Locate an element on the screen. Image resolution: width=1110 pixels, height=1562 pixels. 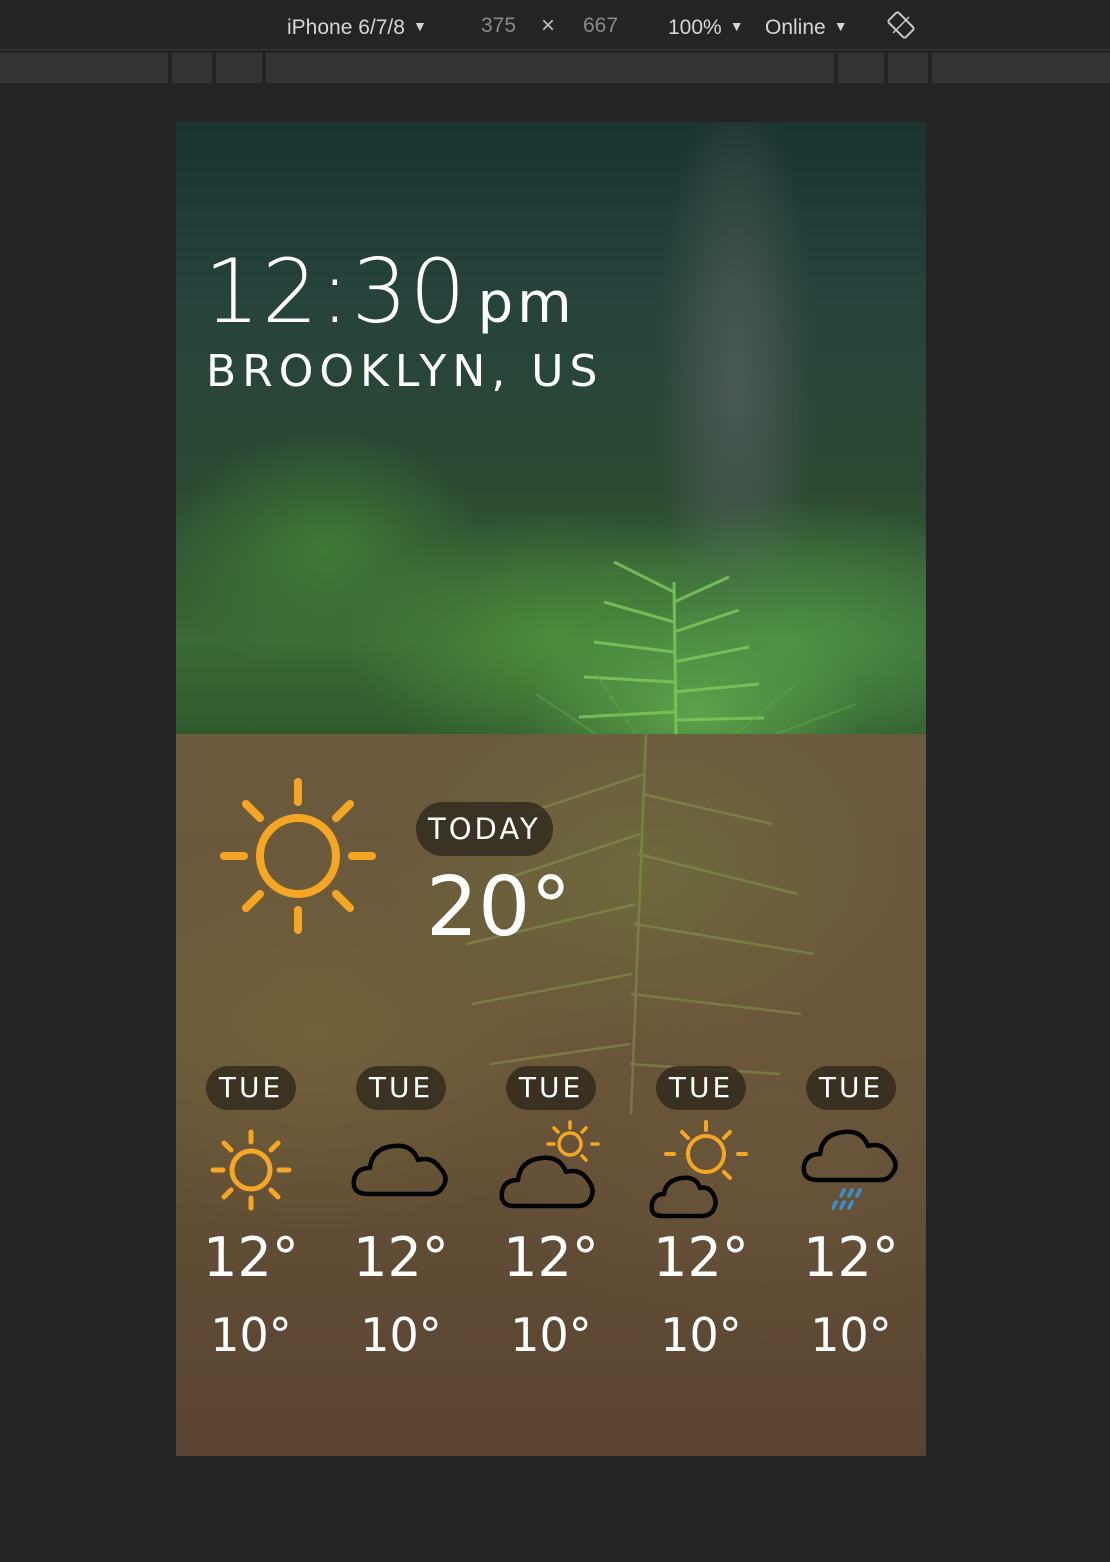
network-label: Online is located at coordinates (795, 27).